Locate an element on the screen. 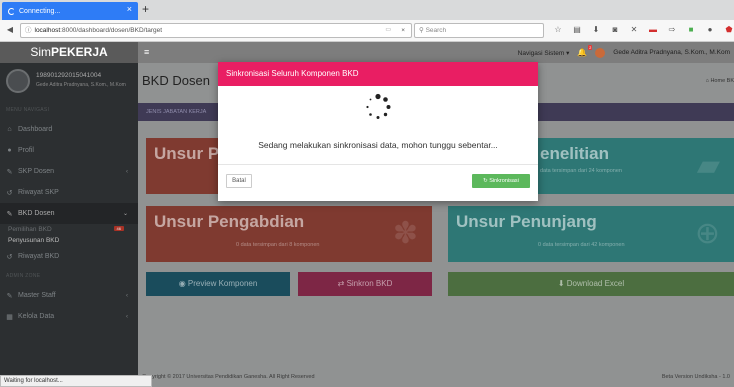  sidebar-item-skp-dosen: ✎ SKP Dosen ‹ is located at coordinates (69, 171).